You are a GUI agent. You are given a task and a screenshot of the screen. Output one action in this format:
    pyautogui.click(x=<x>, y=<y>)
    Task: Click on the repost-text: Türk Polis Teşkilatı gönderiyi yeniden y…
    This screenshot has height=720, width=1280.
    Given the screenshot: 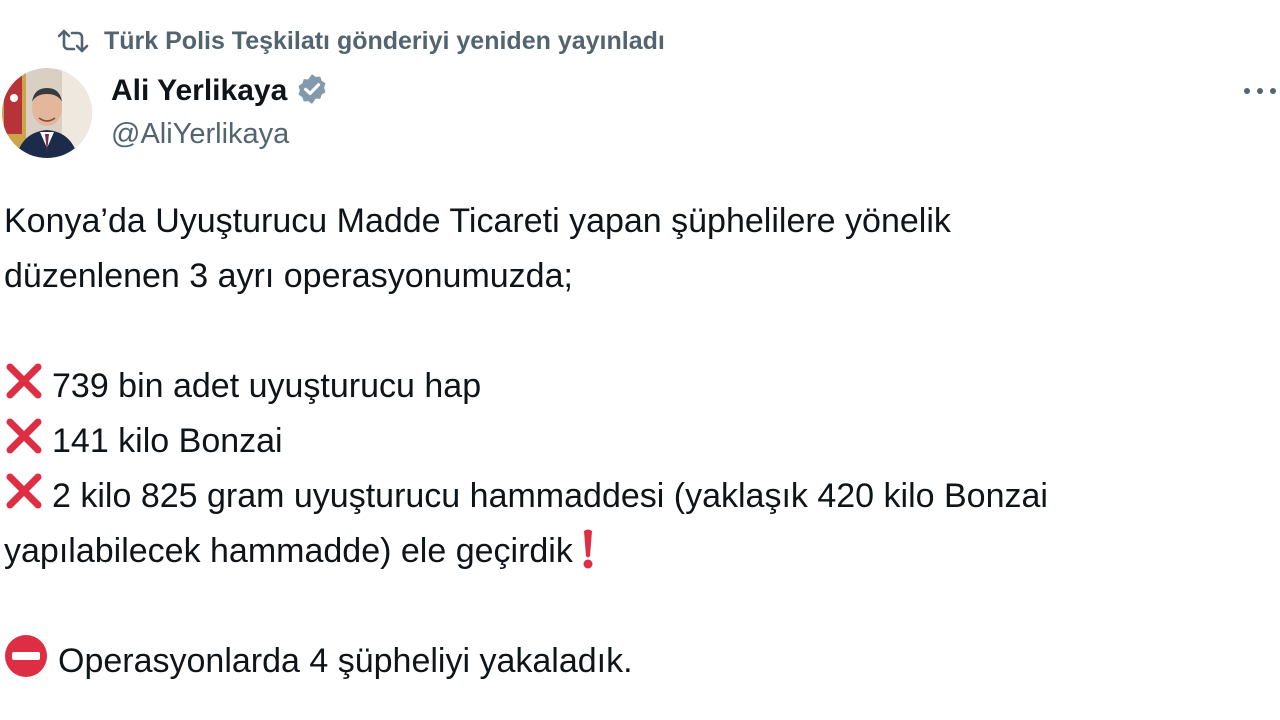 What is the action you would take?
    pyautogui.click(x=384, y=40)
    